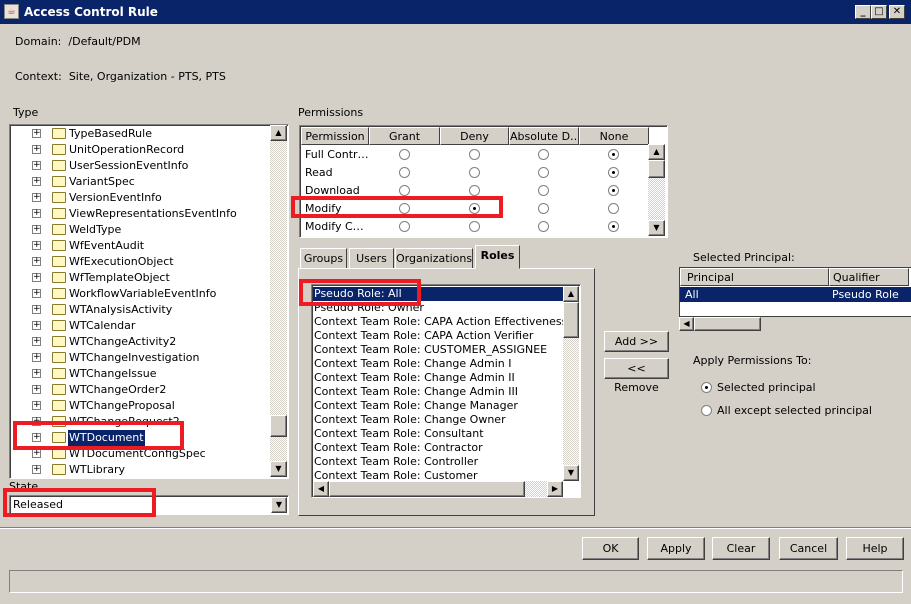 The height and width of the screenshot is (604, 911). Describe the element at coordinates (140, 134) in the screenshot. I see `tree-item: + TypeBasedRule` at that location.